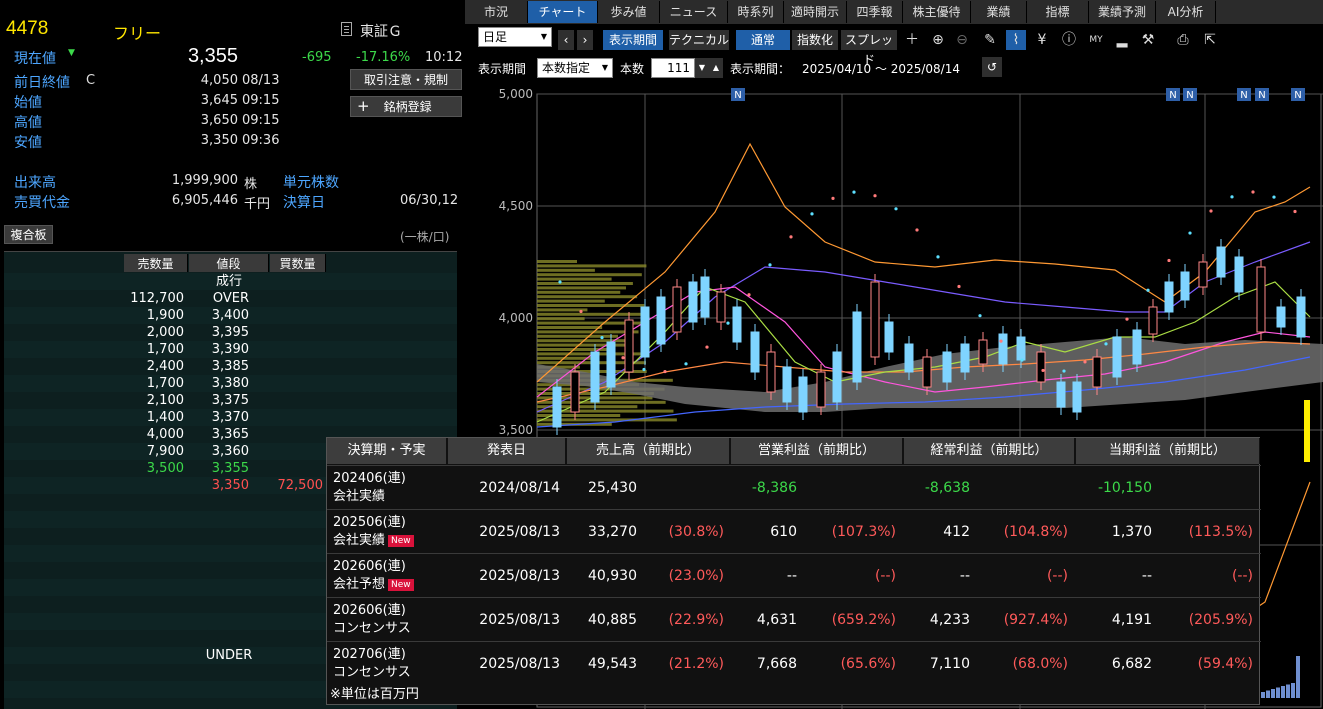 Image resolution: width=1323 pixels, height=709 pixels. Describe the element at coordinates (444, 57) in the screenshot. I see `price-time: 10:12` at that location.